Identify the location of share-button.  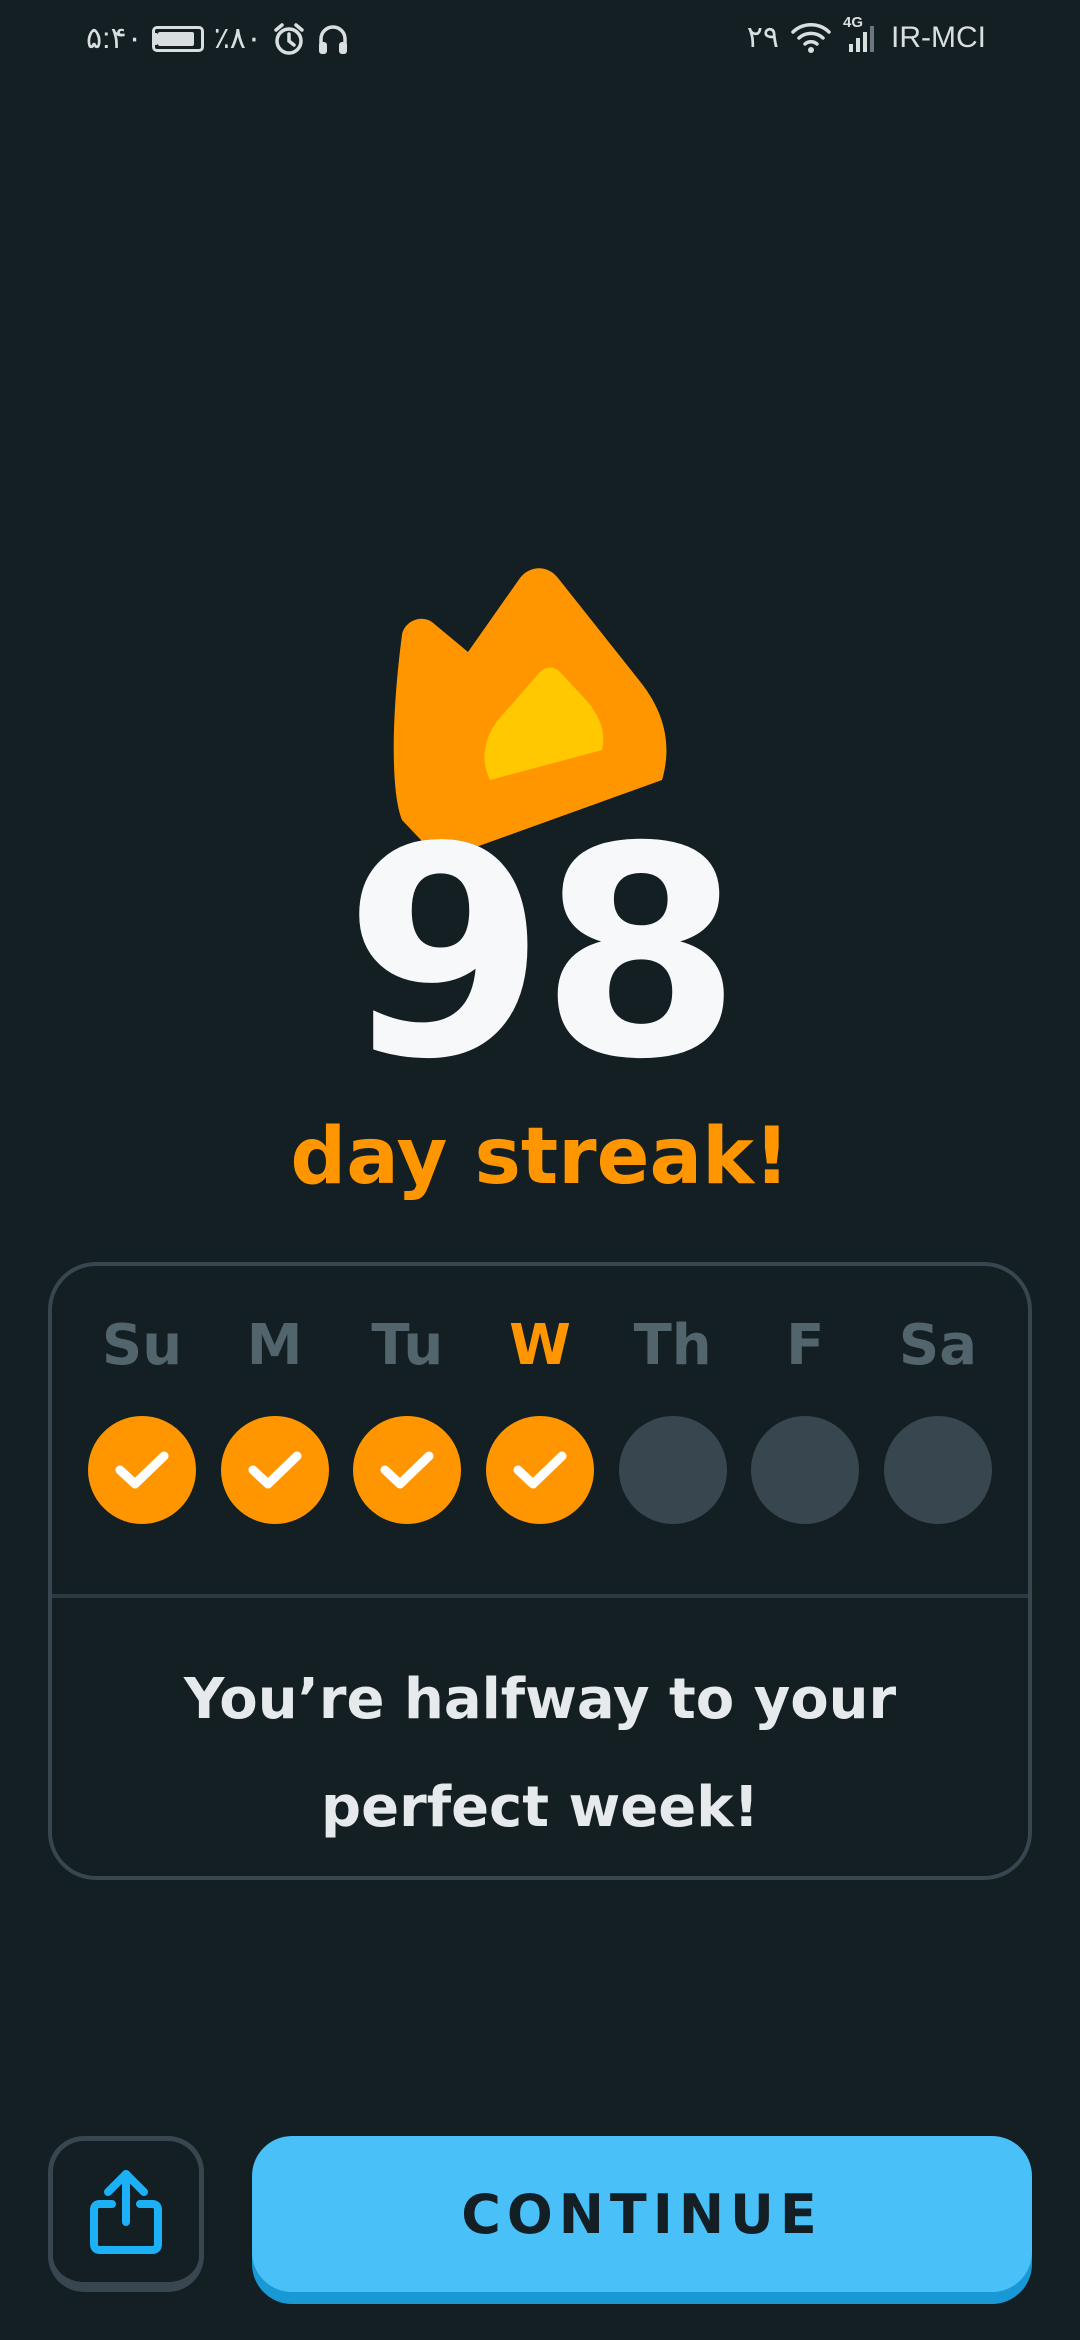
(126, 2214).